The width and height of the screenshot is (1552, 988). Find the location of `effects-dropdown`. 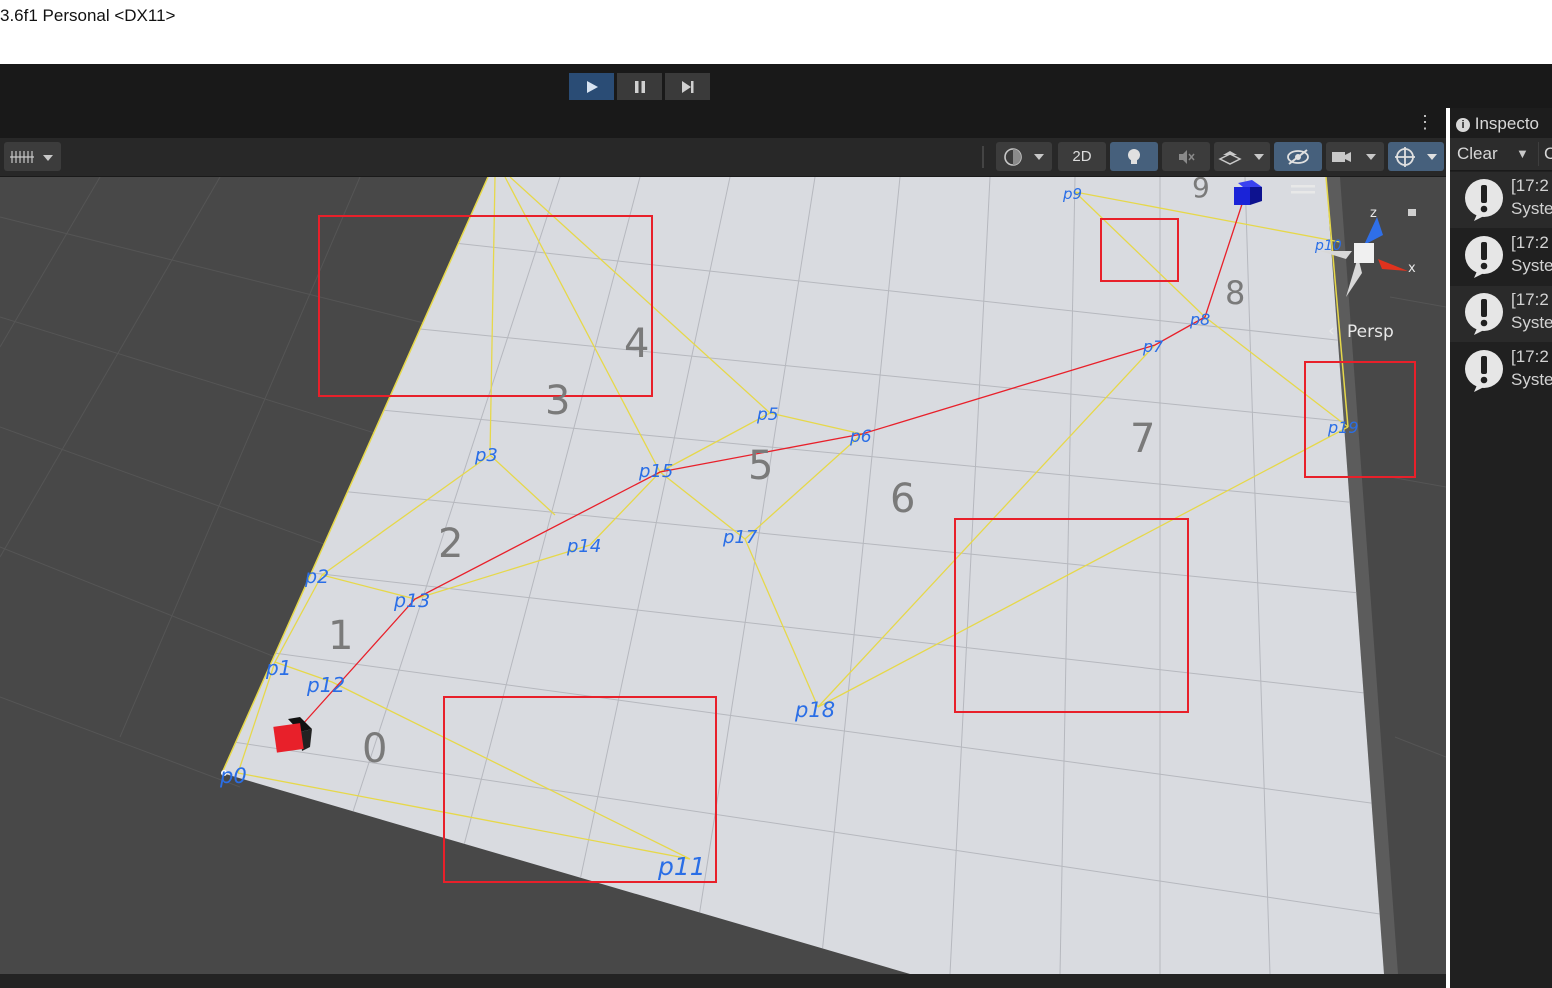

effects-dropdown is located at coordinates (1242, 156).